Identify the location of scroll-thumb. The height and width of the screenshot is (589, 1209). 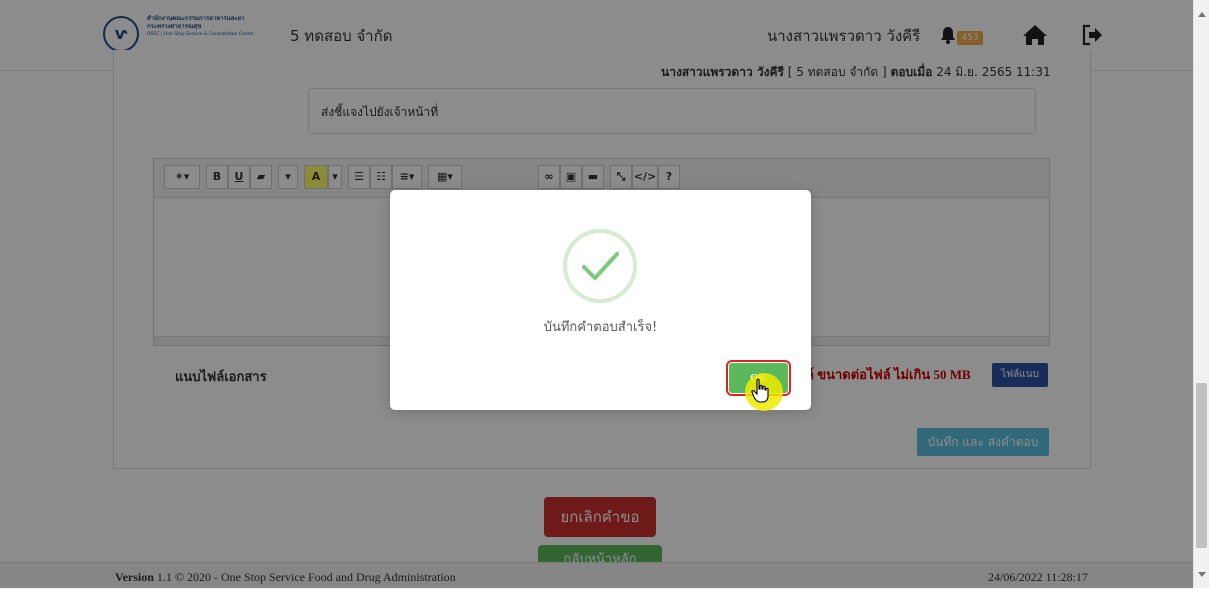
(1201, 465).